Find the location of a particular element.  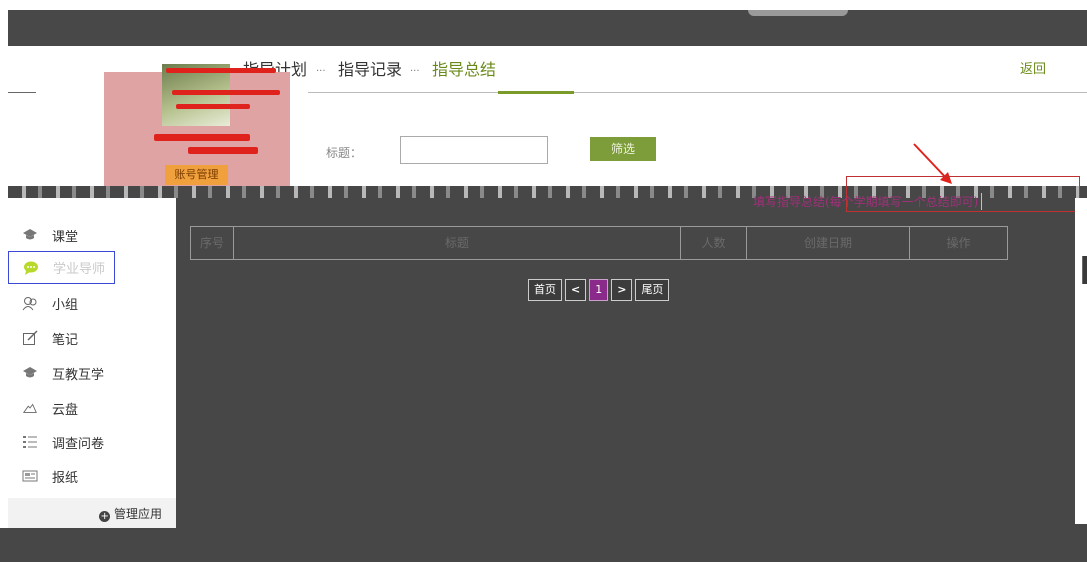

header-divider-left is located at coordinates (22, 92).